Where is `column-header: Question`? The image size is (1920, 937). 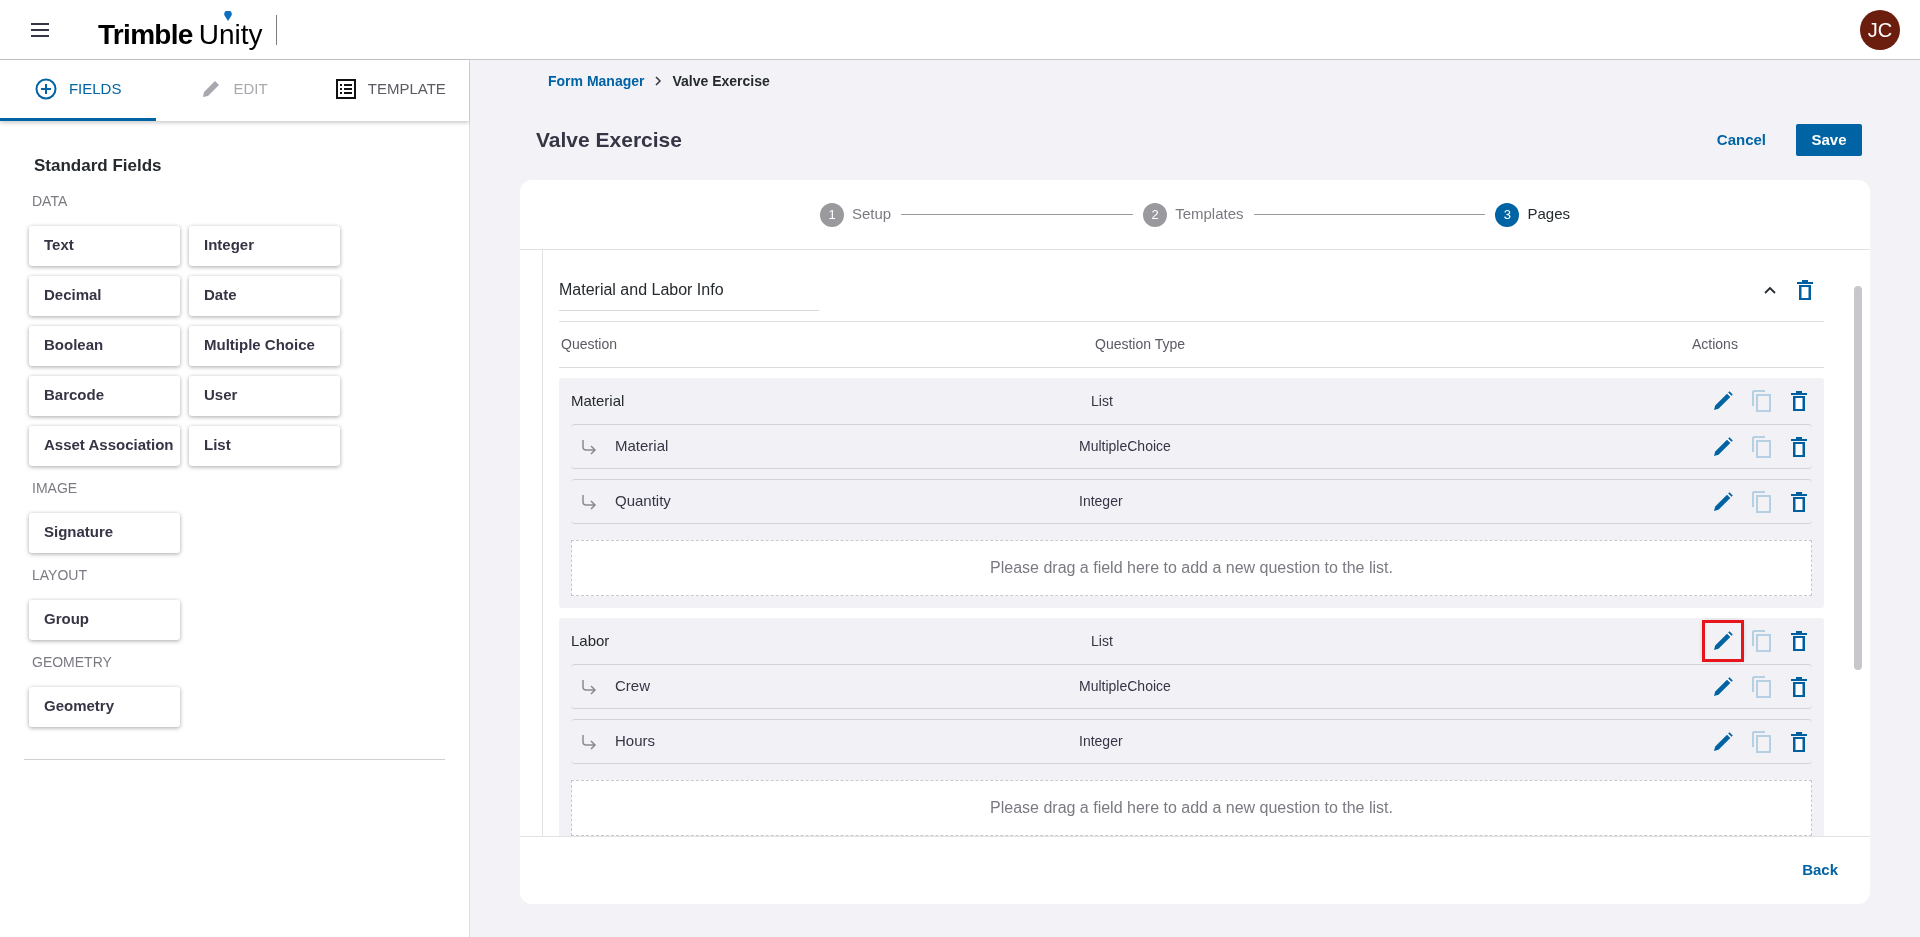 column-header: Question is located at coordinates (590, 344).